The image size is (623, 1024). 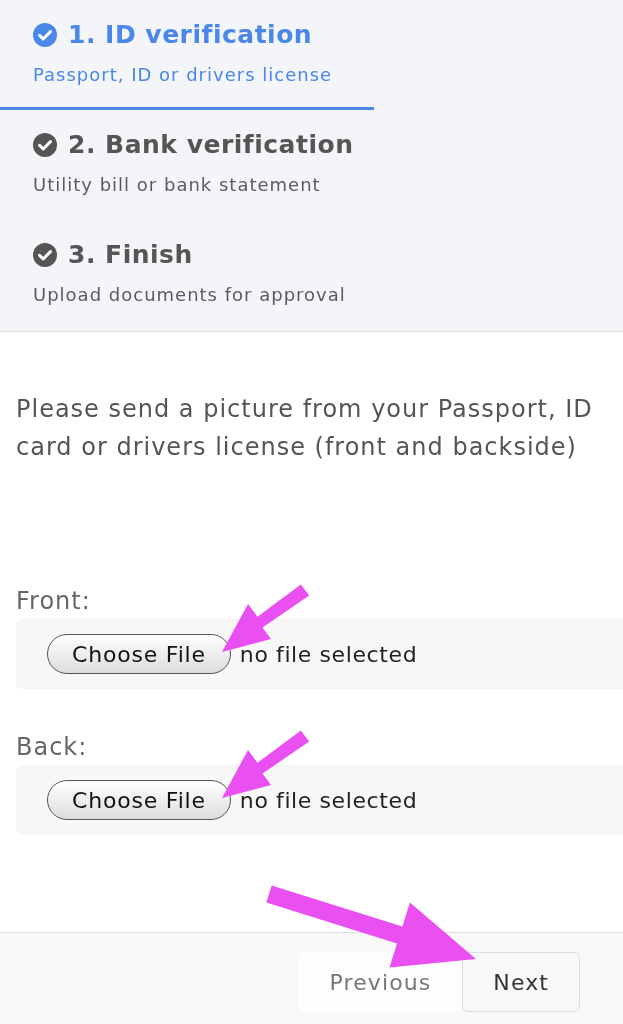 What do you see at coordinates (211, 145) in the screenshot?
I see `step-title: 2. Bank verification` at bounding box center [211, 145].